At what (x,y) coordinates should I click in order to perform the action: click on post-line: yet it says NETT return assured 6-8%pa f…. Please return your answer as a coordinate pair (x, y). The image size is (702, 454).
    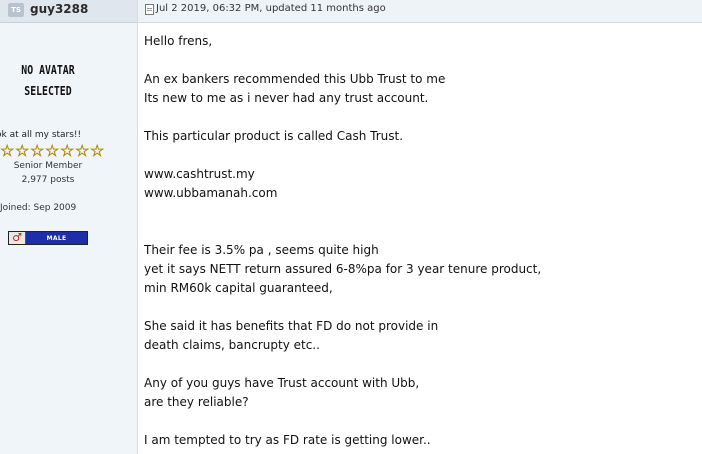
    Looking at the image, I should click on (343, 269).